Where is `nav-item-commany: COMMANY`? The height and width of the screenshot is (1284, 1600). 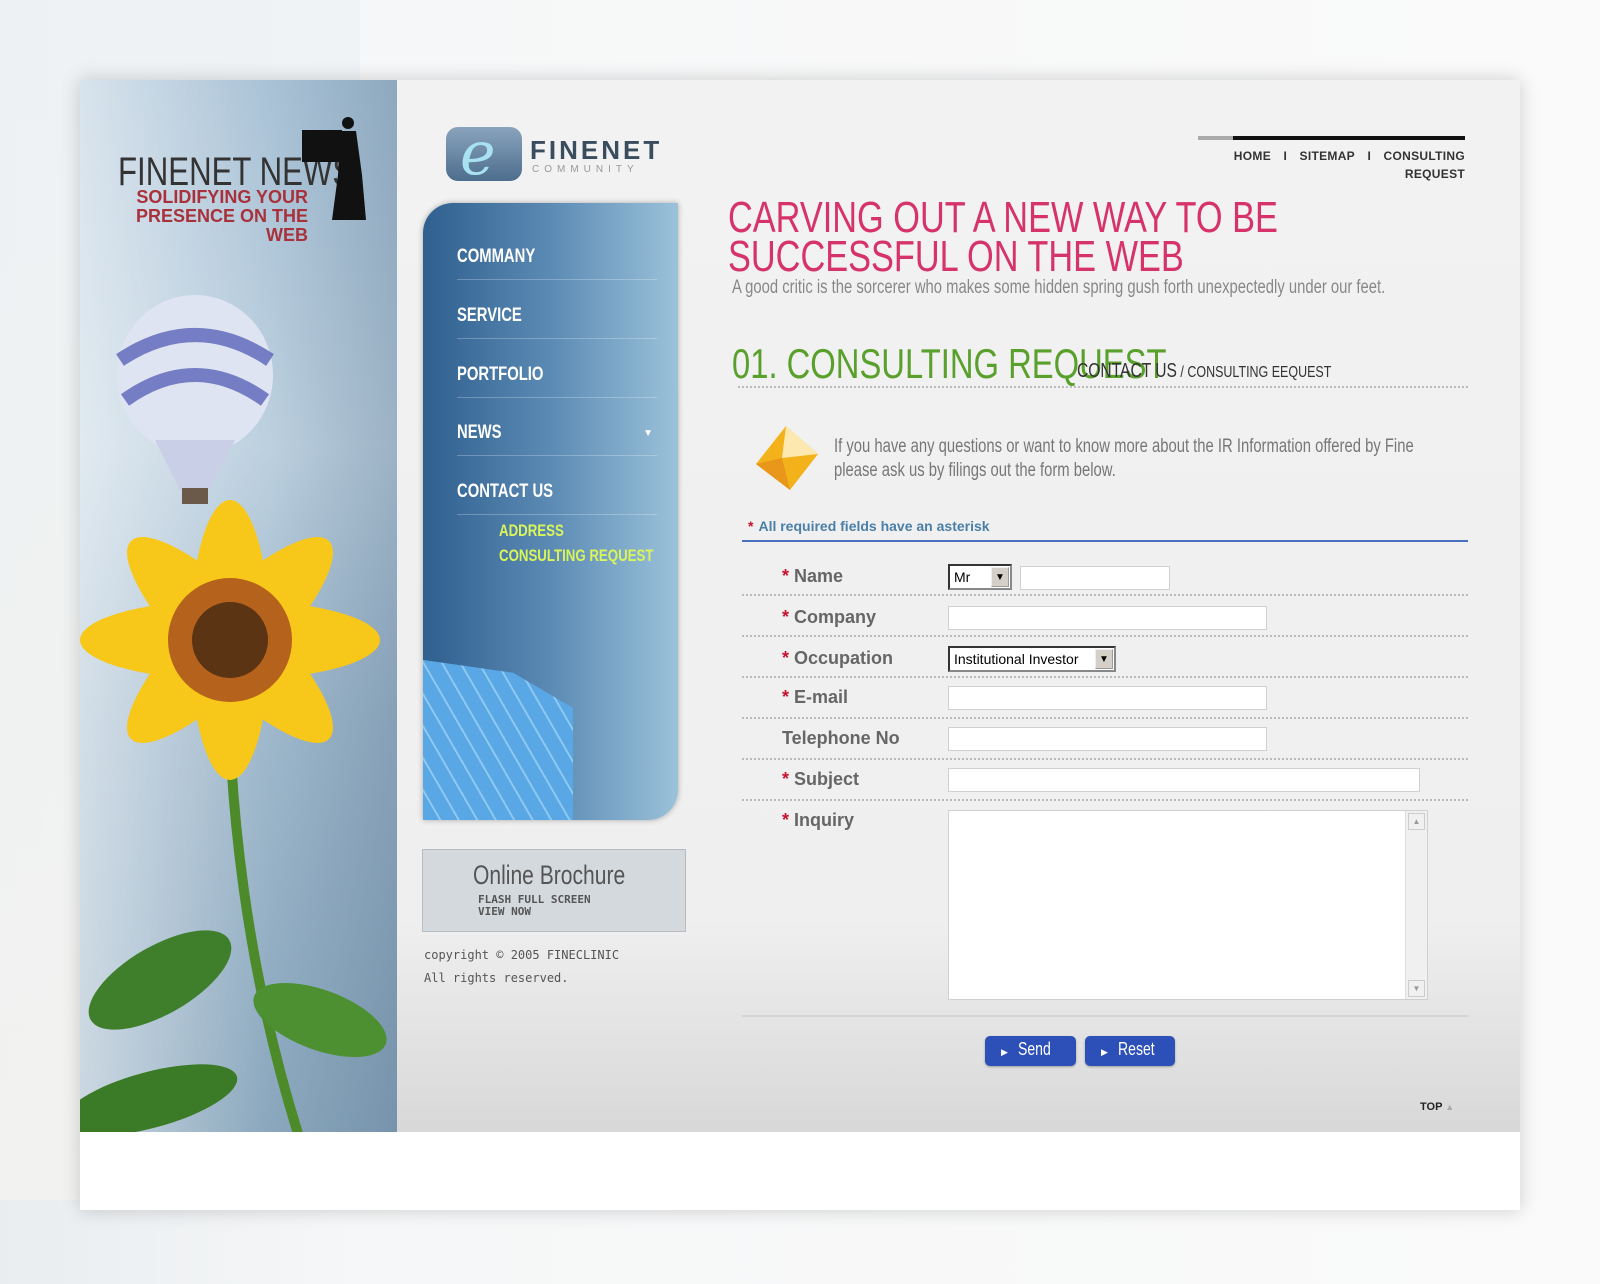
nav-item-commany: COMMANY is located at coordinates (557, 263).